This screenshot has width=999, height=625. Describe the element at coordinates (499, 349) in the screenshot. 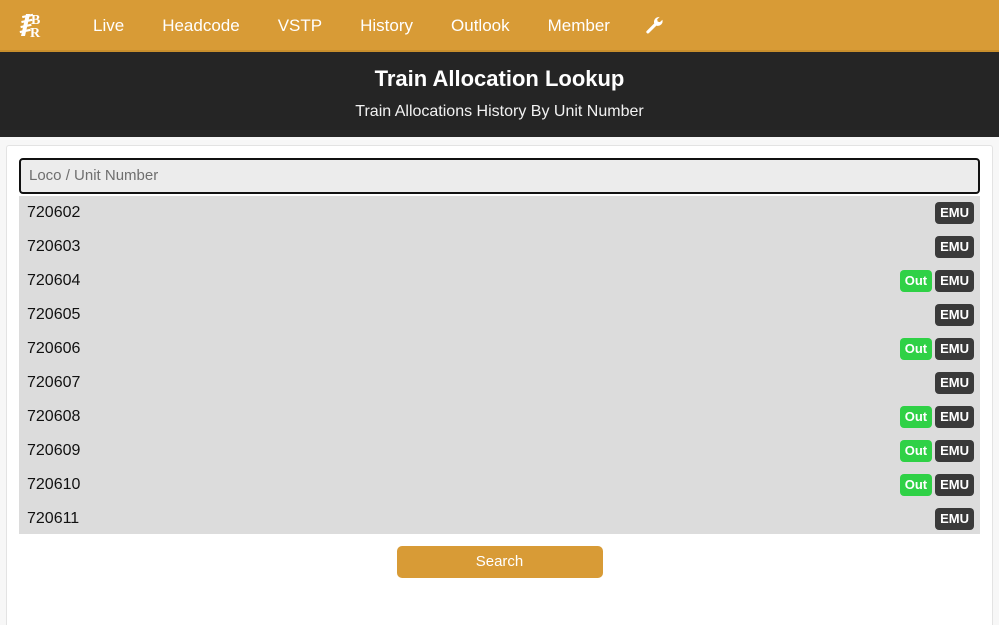

I see `result-row: 720606 Out EMU` at that location.